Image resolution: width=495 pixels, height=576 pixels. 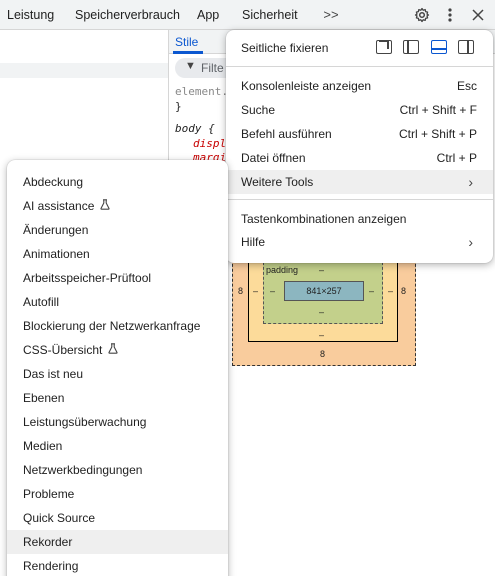 I want to click on padding-top-value: –, so click(x=322, y=270).